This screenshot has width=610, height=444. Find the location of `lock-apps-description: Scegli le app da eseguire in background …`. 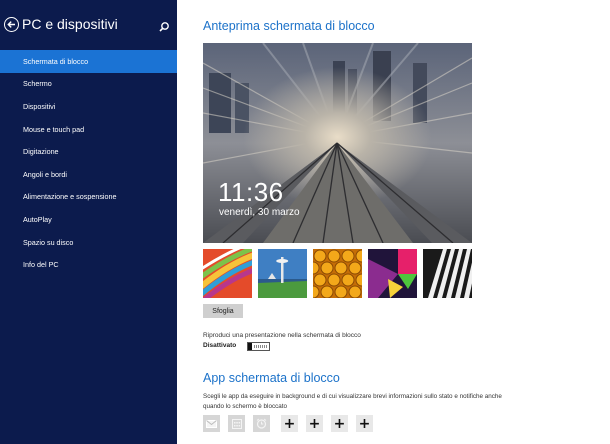

lock-apps-description: Scegli le app da eseguire in background … is located at coordinates (352, 401).